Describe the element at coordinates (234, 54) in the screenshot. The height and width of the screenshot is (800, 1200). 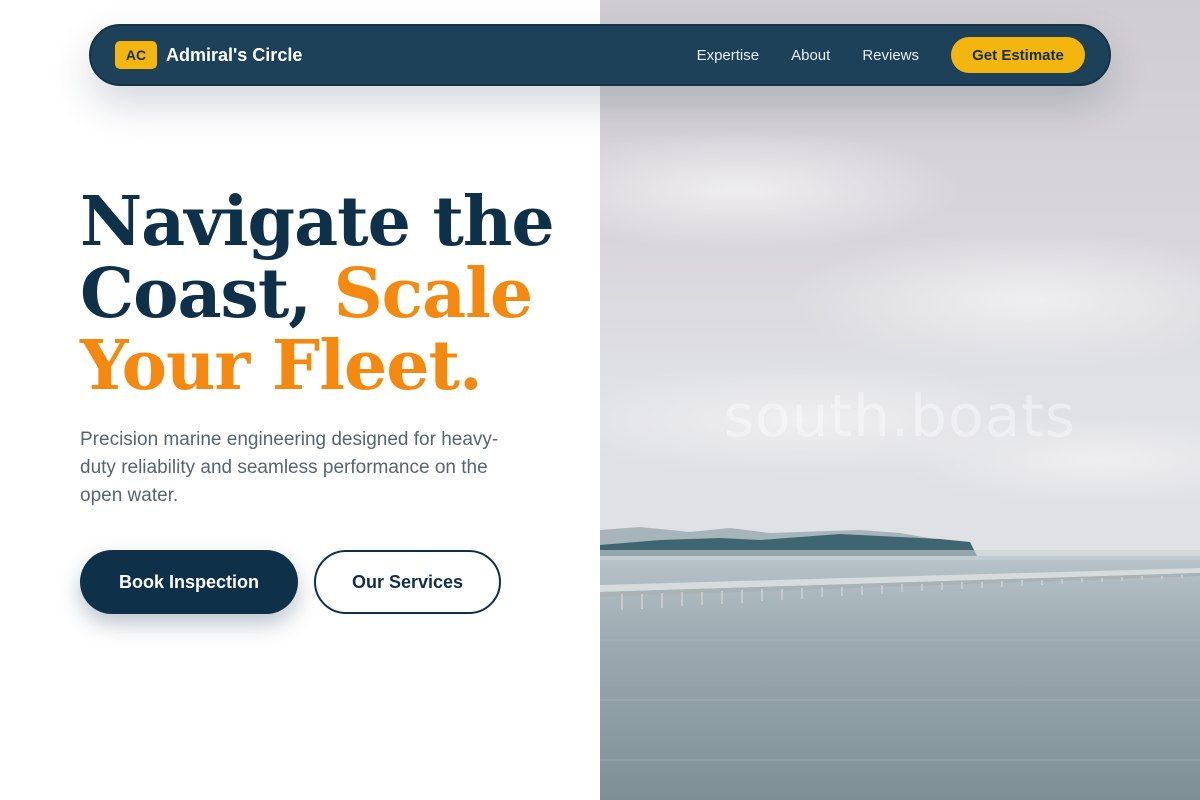
I see `brand-name: Admiral's Circle` at that location.